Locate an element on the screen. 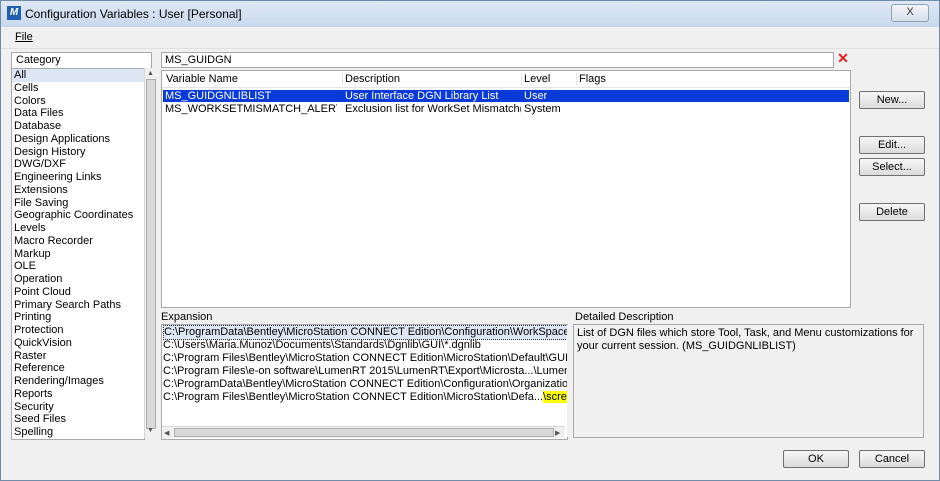 The image size is (940, 481). category-item: Security is located at coordinates (78, 407).